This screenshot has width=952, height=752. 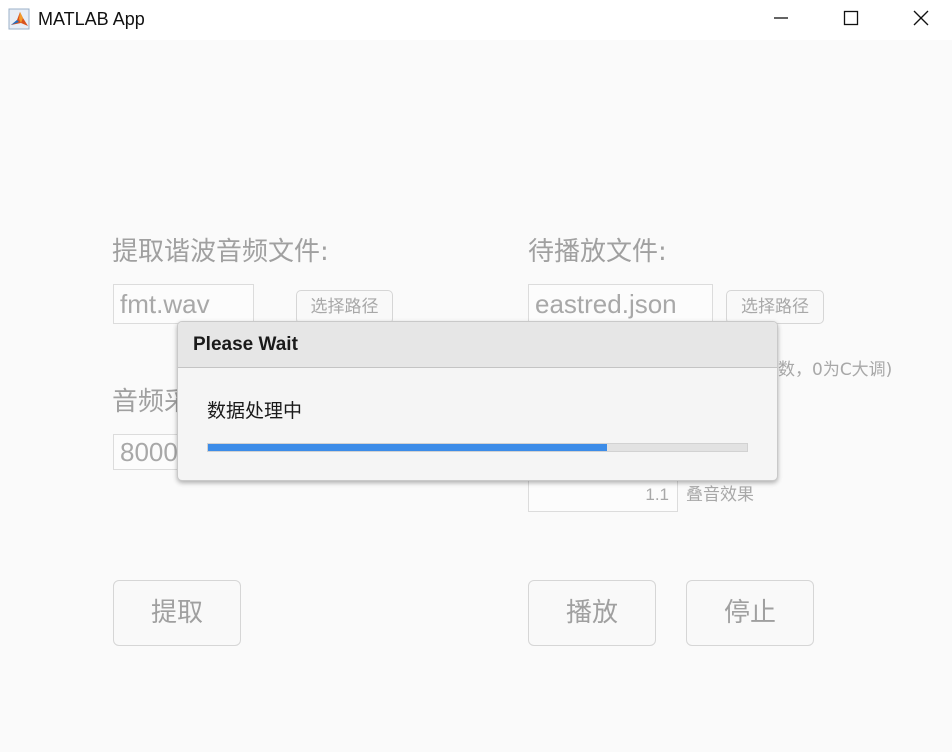 I want to click on dialog-message: 数据处理中, so click(x=255, y=411).